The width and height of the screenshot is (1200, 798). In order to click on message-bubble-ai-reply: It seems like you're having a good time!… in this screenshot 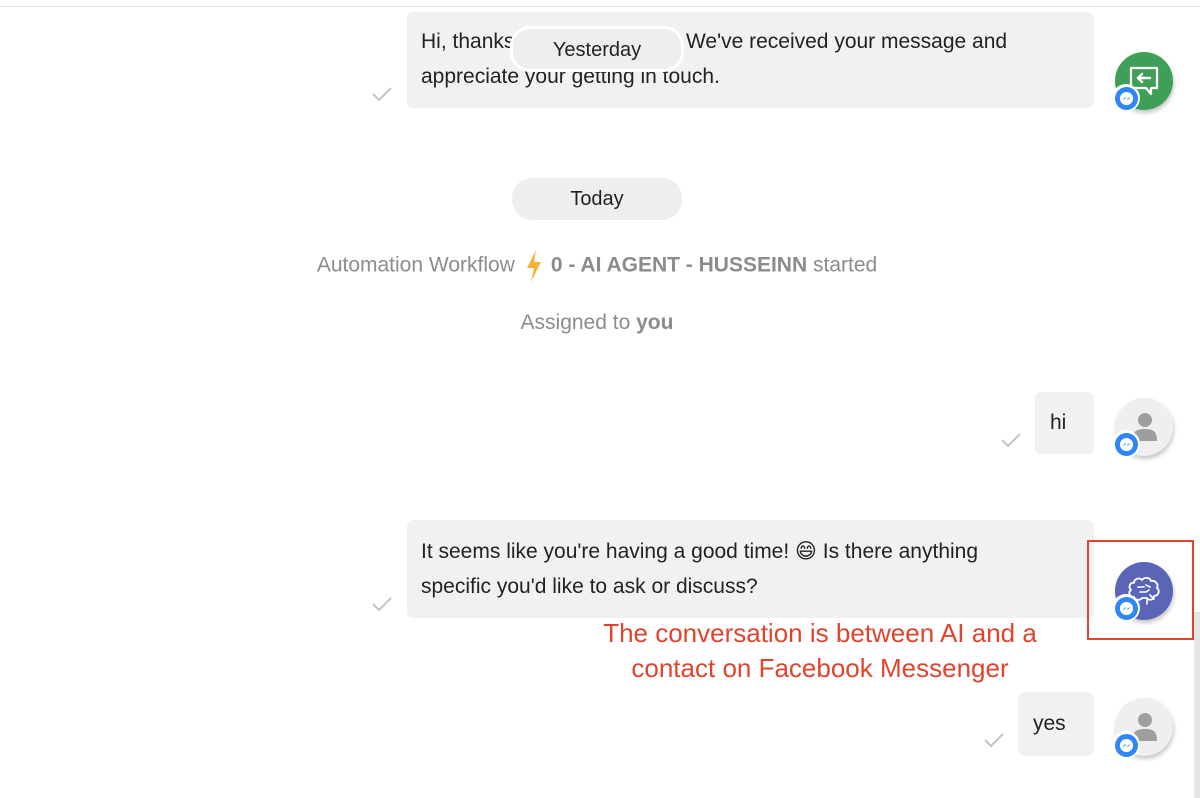, I will do `click(750, 569)`.